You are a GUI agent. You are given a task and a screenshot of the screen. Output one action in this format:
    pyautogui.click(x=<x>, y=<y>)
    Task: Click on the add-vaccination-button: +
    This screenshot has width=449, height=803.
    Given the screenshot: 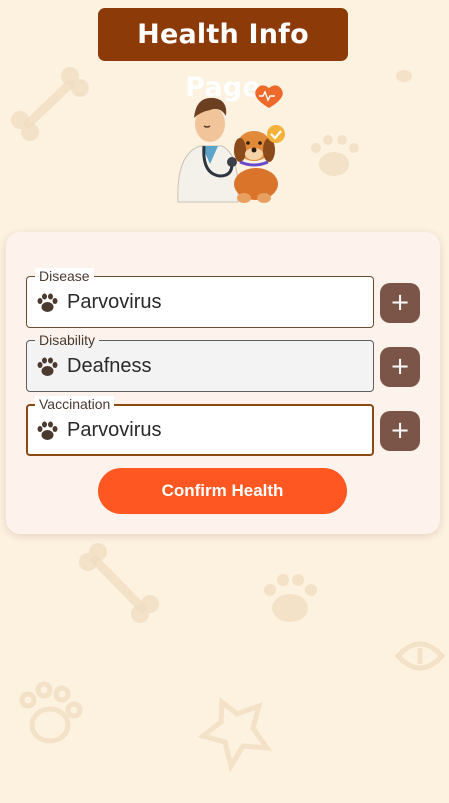 What is the action you would take?
    pyautogui.click(x=400, y=431)
    